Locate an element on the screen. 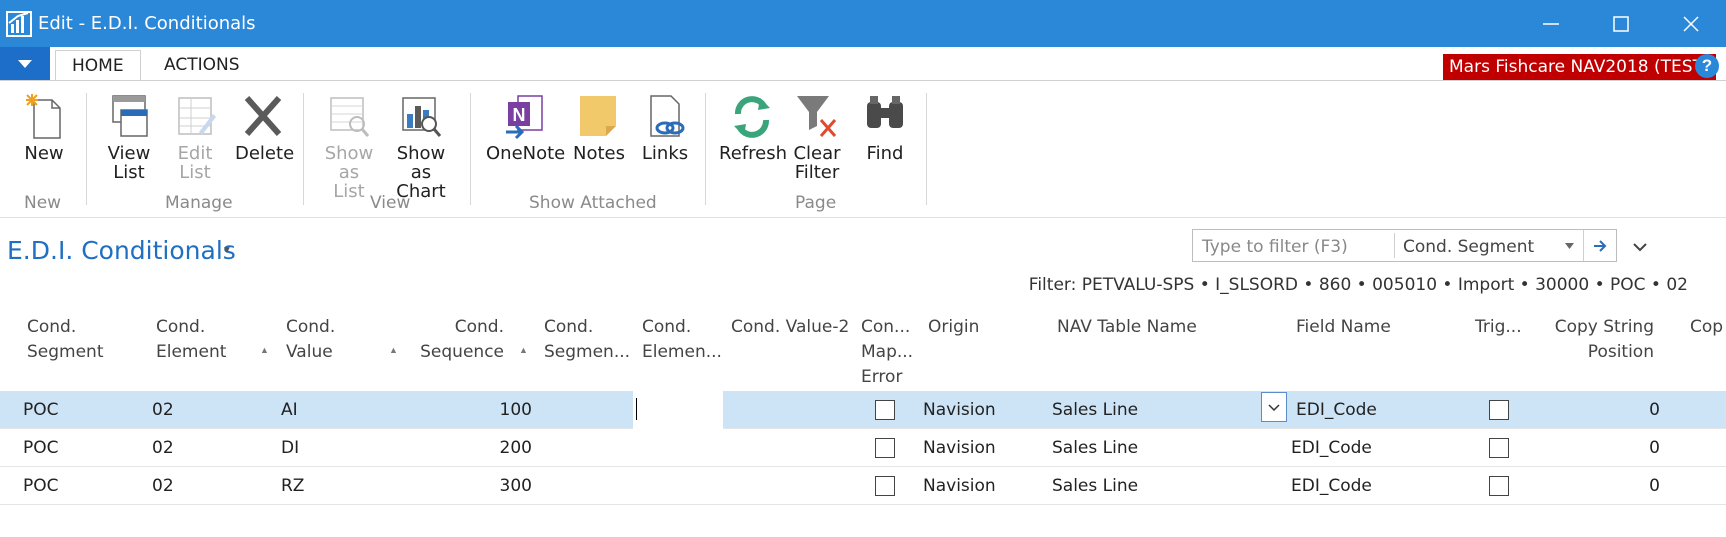  delete-button: Delete is located at coordinates (265, 128).